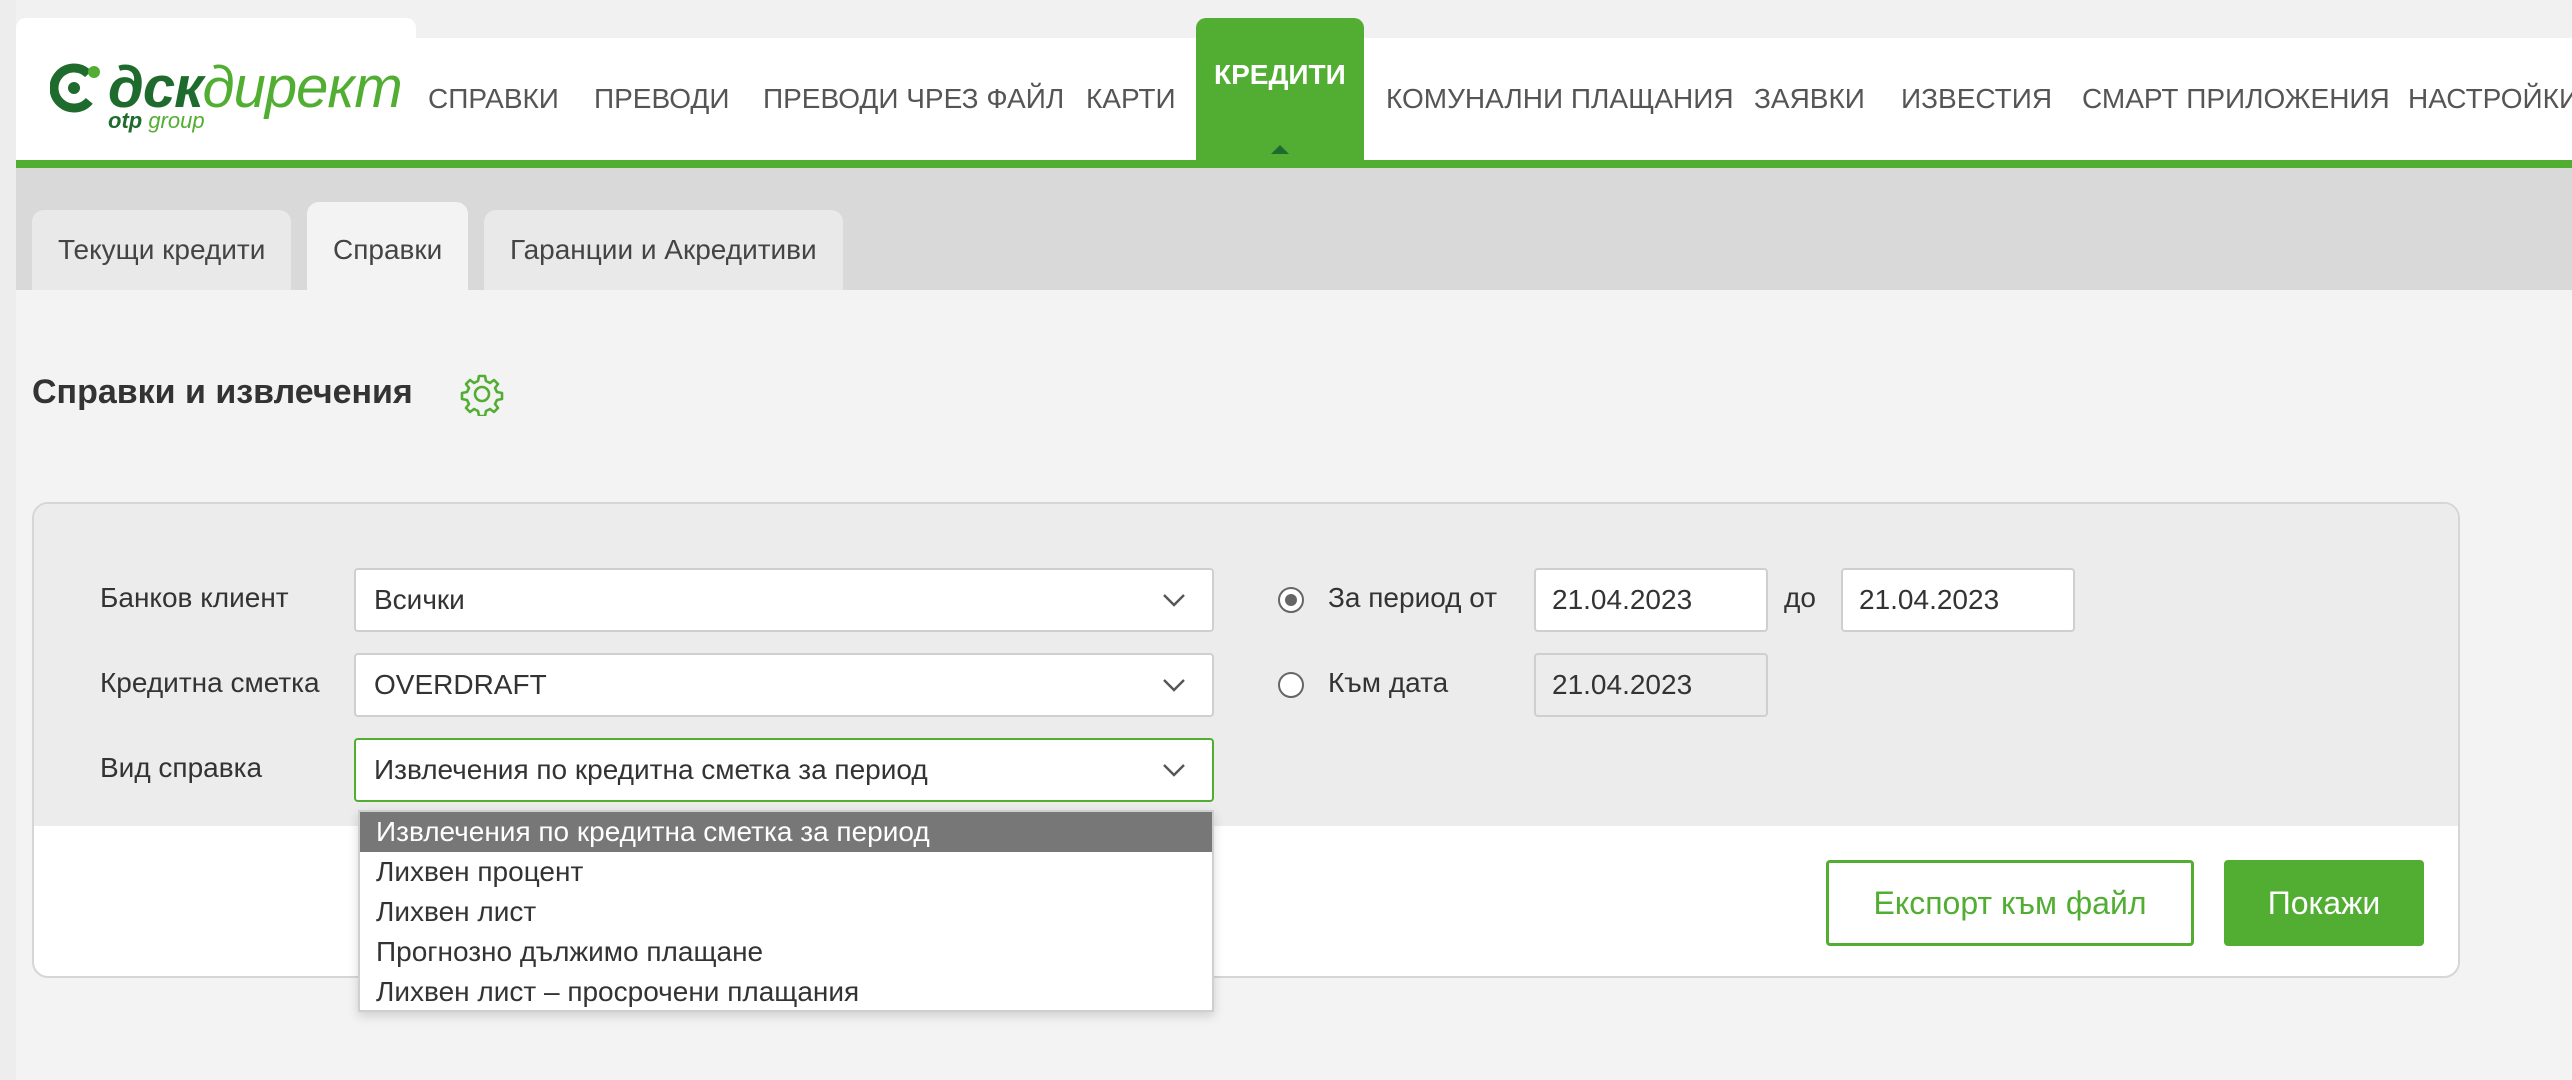 The height and width of the screenshot is (1080, 2572). What do you see at coordinates (1294, 164) in the screenshot?
I see `header-accent-line` at bounding box center [1294, 164].